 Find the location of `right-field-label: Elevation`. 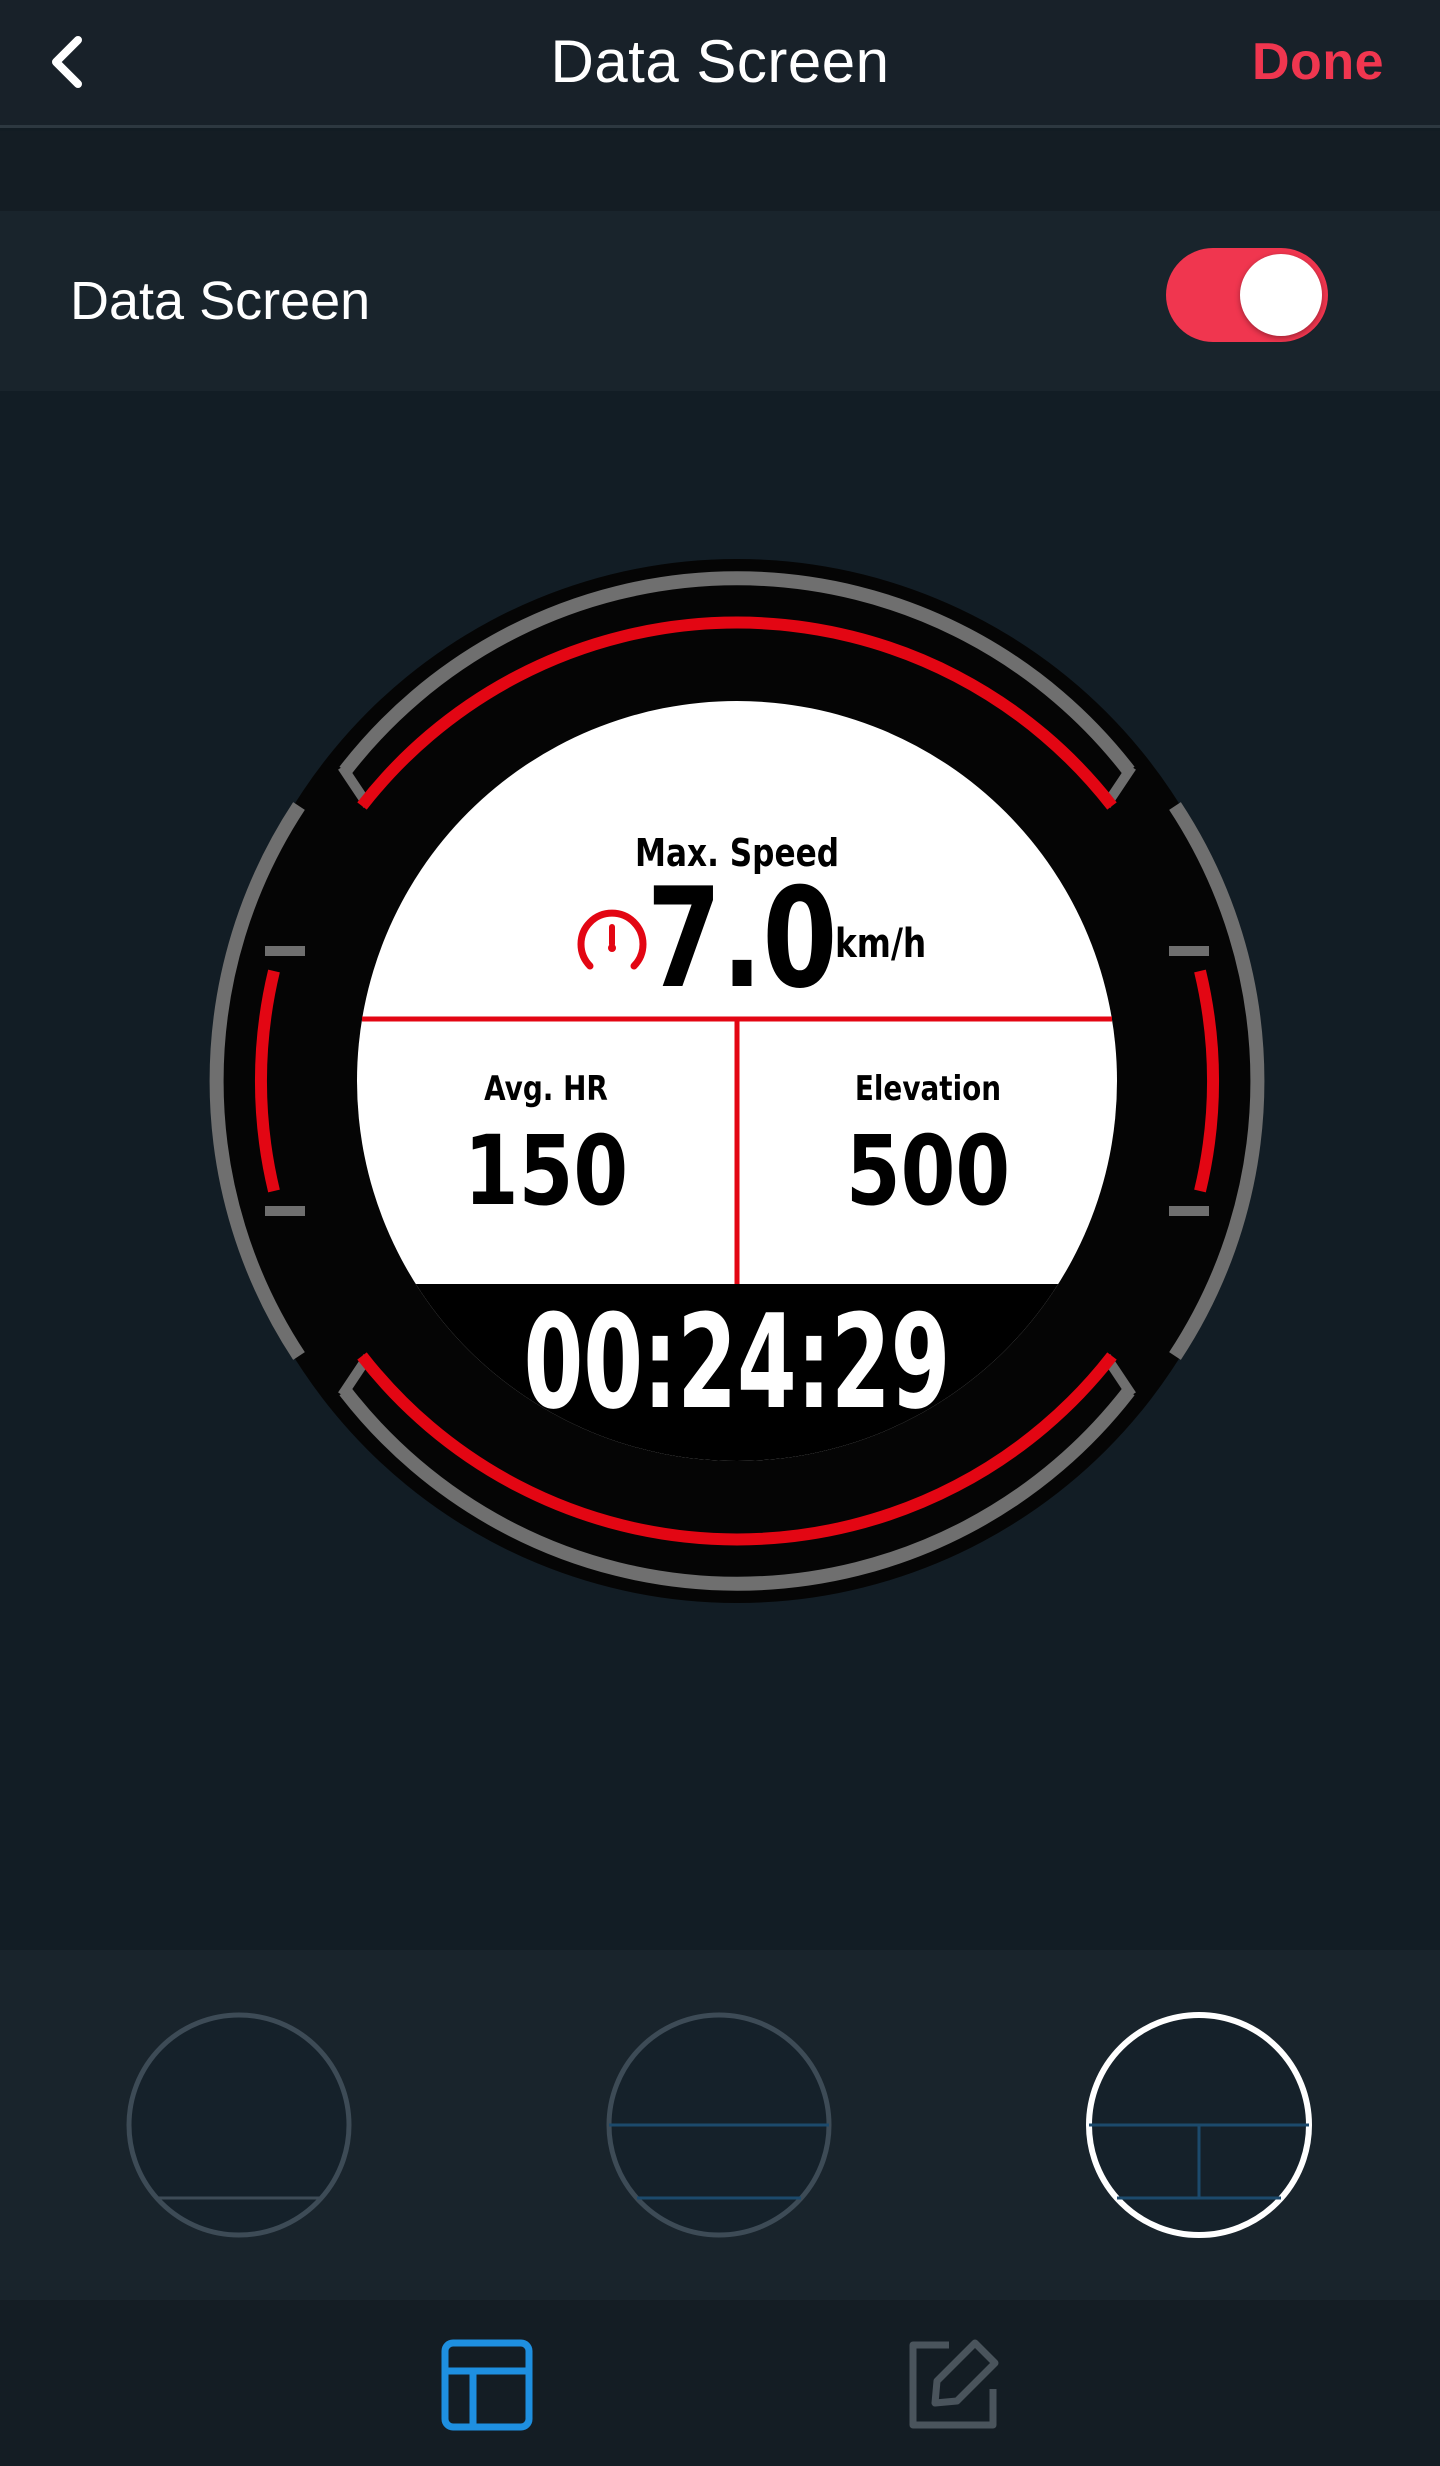

right-field-label: Elevation is located at coordinates (928, 1088).